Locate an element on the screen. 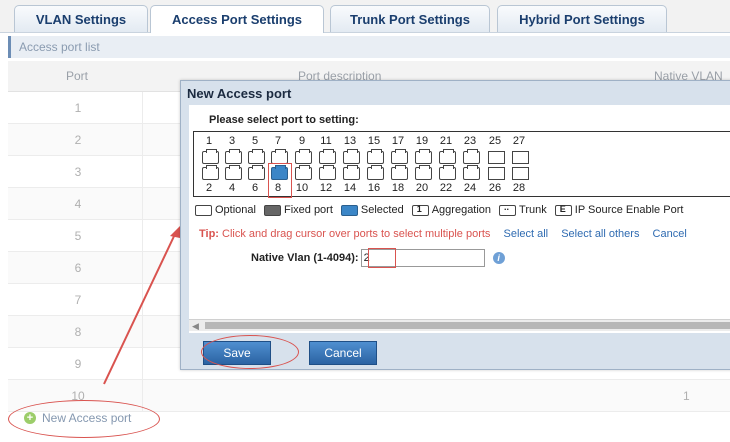 Image resolution: width=730 pixels, height=442 pixels. port-number: 28 is located at coordinates (519, 188).